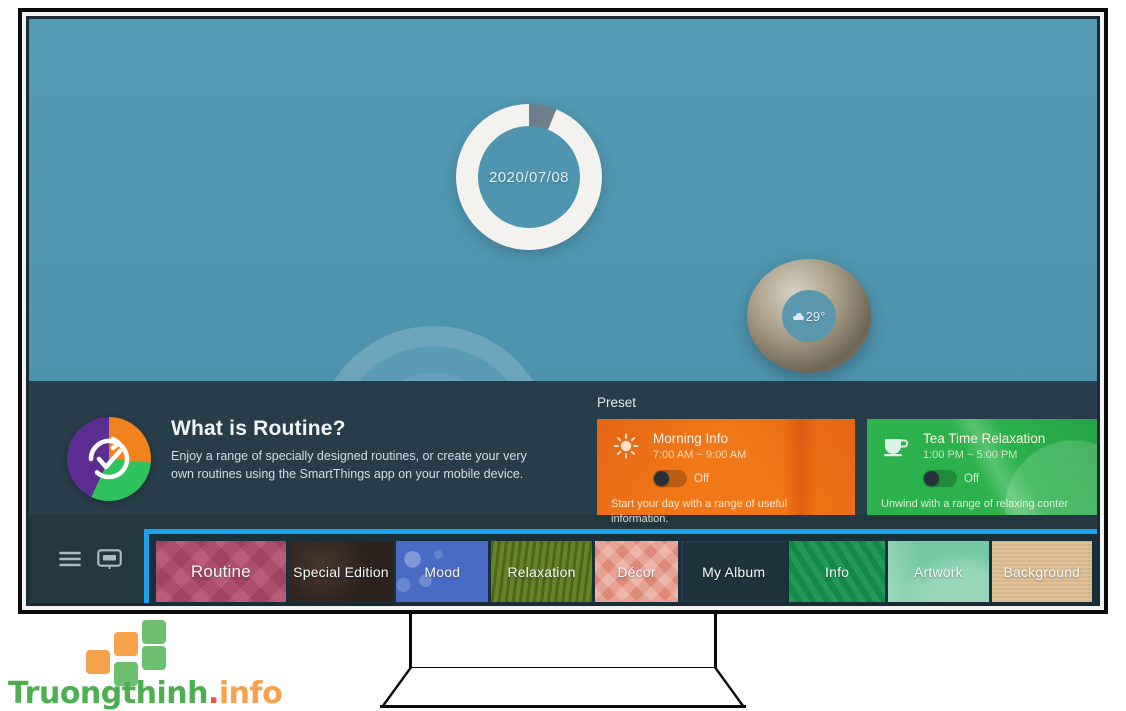 The height and width of the screenshot is (711, 1126). I want to click on tab-label: Routine, so click(220, 571).